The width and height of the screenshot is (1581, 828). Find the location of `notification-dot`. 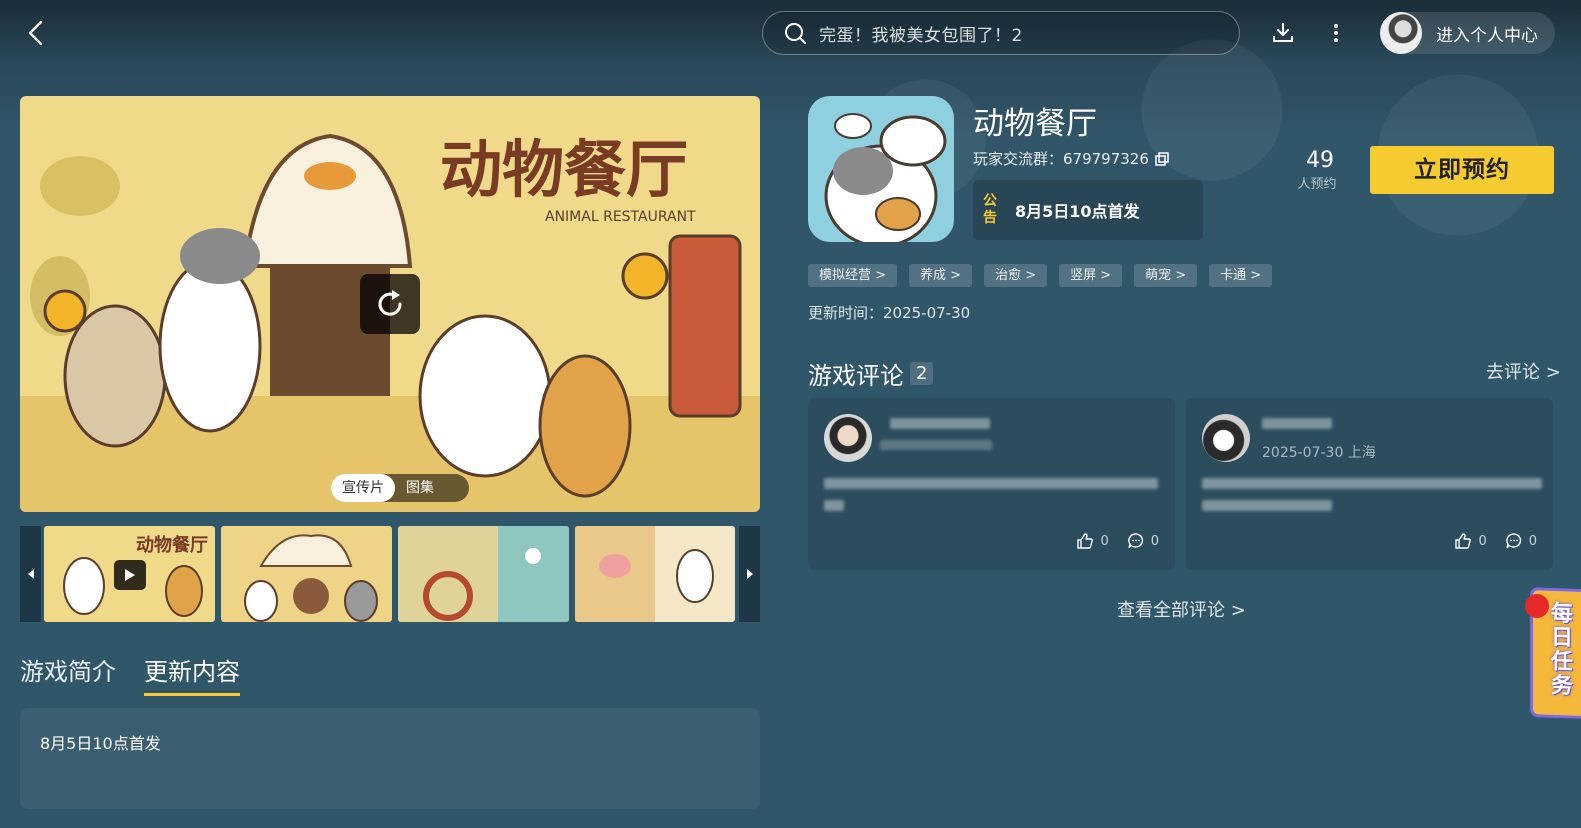

notification-dot is located at coordinates (1537, 606).